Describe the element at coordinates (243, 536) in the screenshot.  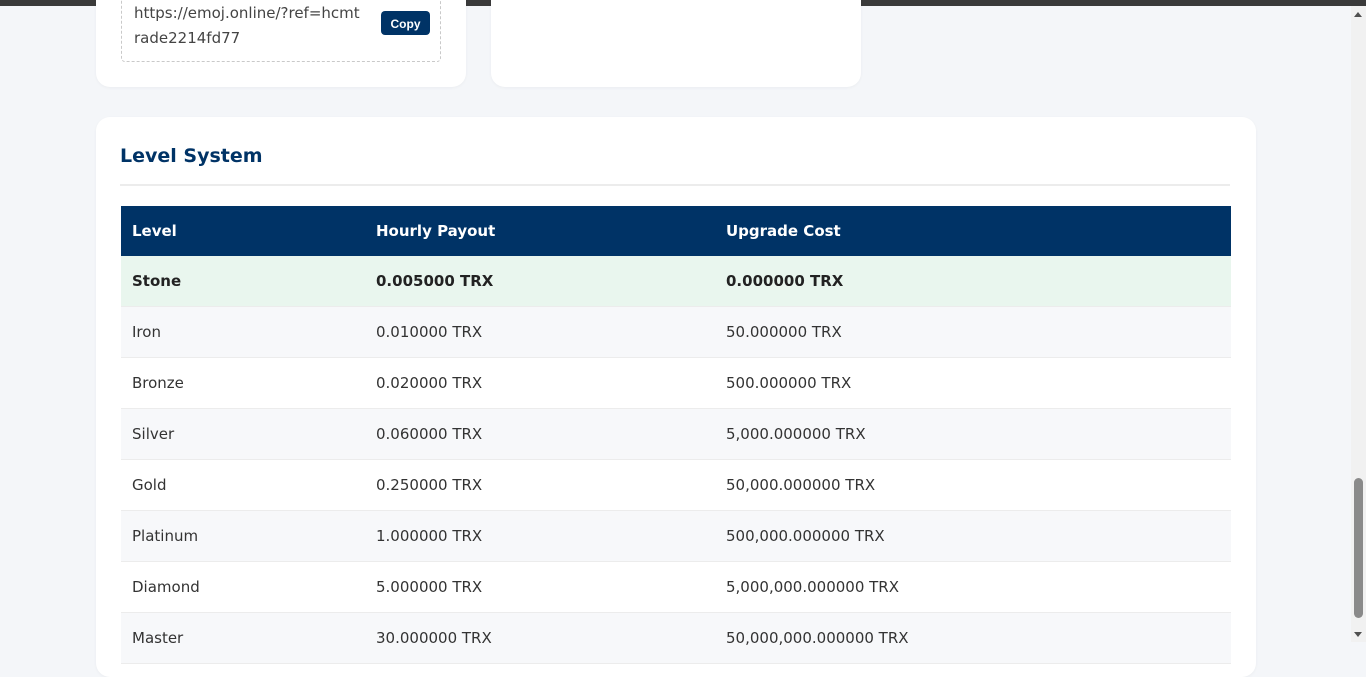
I see `level-cell: Platinum` at that location.